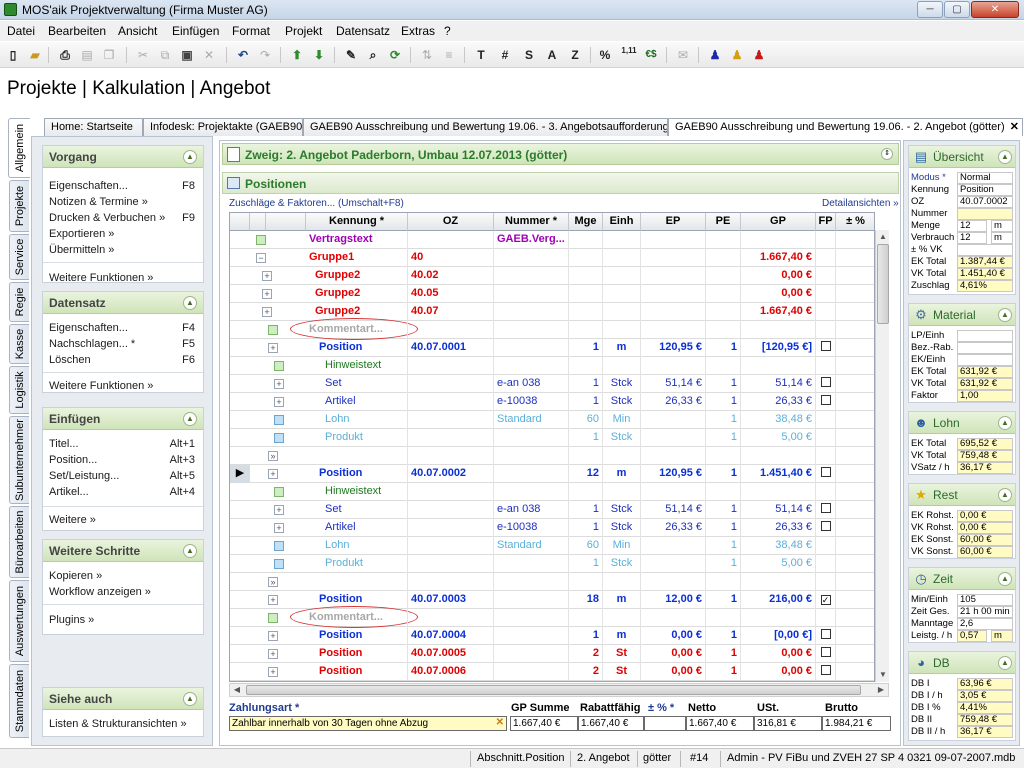 This screenshot has height=768, width=1024. What do you see at coordinates (860, 203) in the screenshot?
I see `detailansichten-link: Detailansichten »` at bounding box center [860, 203].